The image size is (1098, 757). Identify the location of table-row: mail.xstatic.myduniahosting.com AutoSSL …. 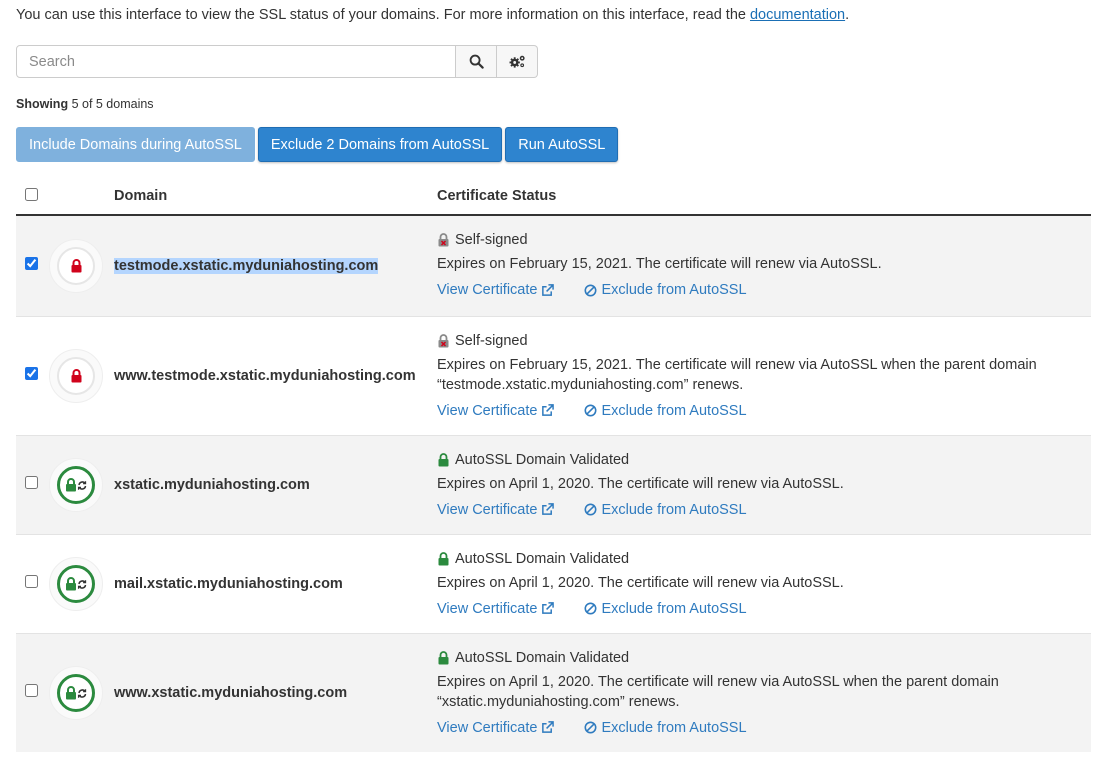
(553, 583).